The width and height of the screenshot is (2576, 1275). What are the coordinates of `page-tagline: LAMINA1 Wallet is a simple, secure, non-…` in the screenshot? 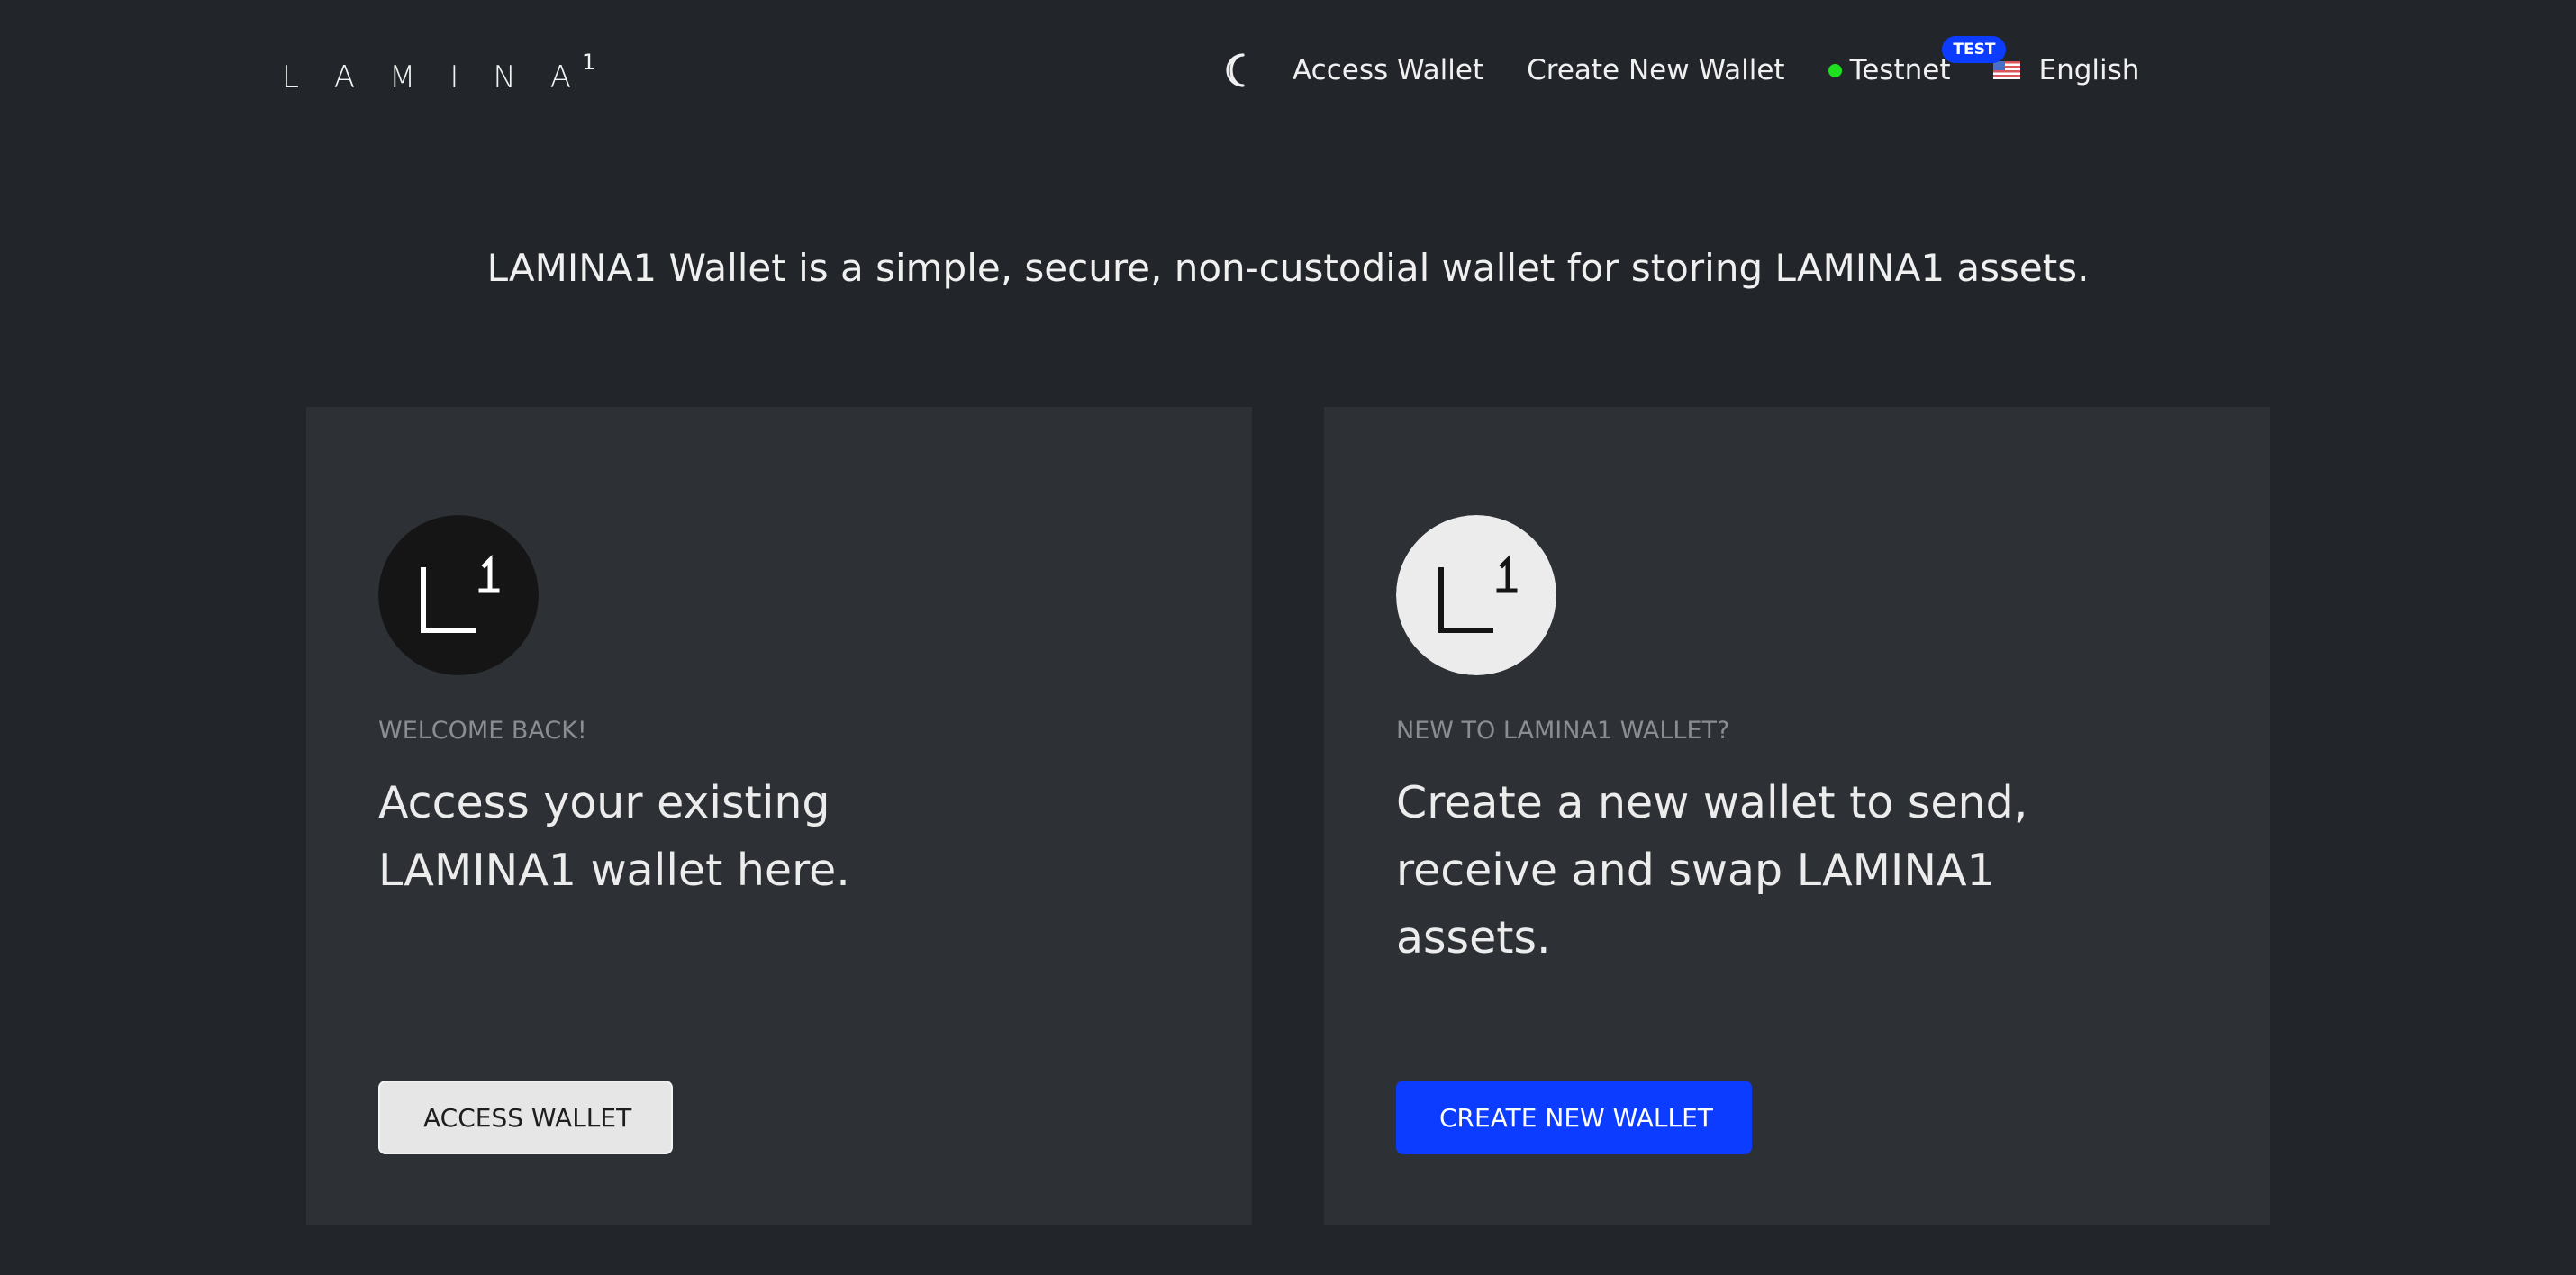 It's located at (1288, 268).